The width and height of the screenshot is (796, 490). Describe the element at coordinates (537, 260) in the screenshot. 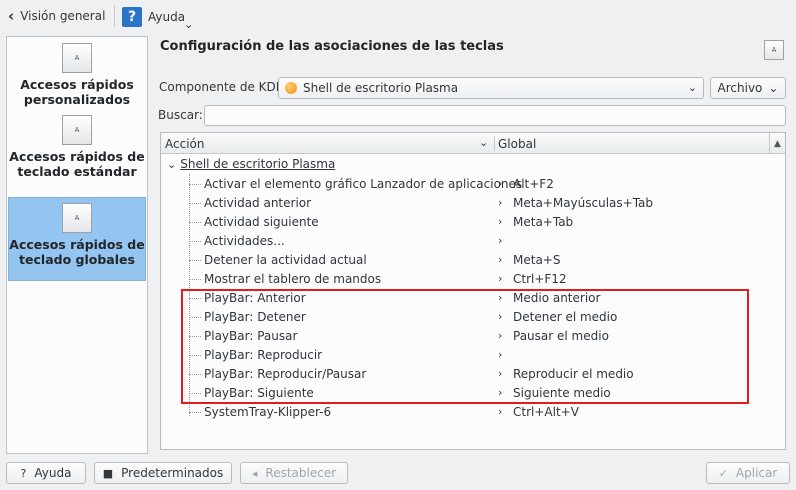

I see `global-shortcut: Meta+S` at that location.